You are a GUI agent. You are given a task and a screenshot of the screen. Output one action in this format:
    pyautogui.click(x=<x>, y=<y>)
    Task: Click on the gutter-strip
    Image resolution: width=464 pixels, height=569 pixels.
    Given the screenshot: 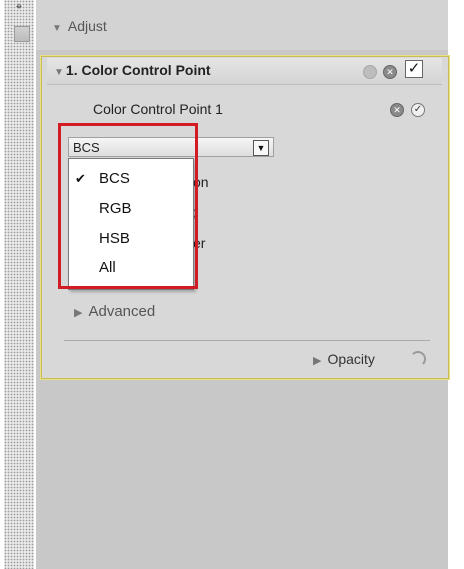 What is the action you would take?
    pyautogui.click(x=19, y=284)
    